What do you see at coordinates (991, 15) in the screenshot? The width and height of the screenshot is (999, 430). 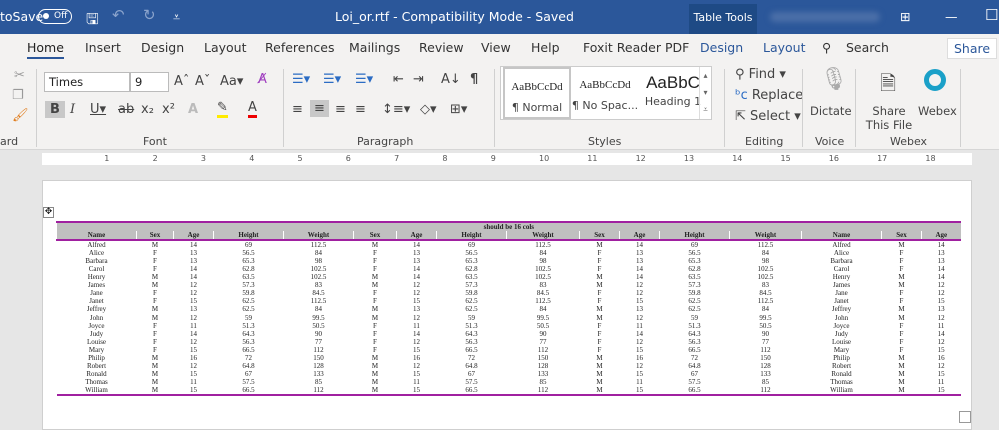 I see `maximize-icon: ☐` at bounding box center [991, 15].